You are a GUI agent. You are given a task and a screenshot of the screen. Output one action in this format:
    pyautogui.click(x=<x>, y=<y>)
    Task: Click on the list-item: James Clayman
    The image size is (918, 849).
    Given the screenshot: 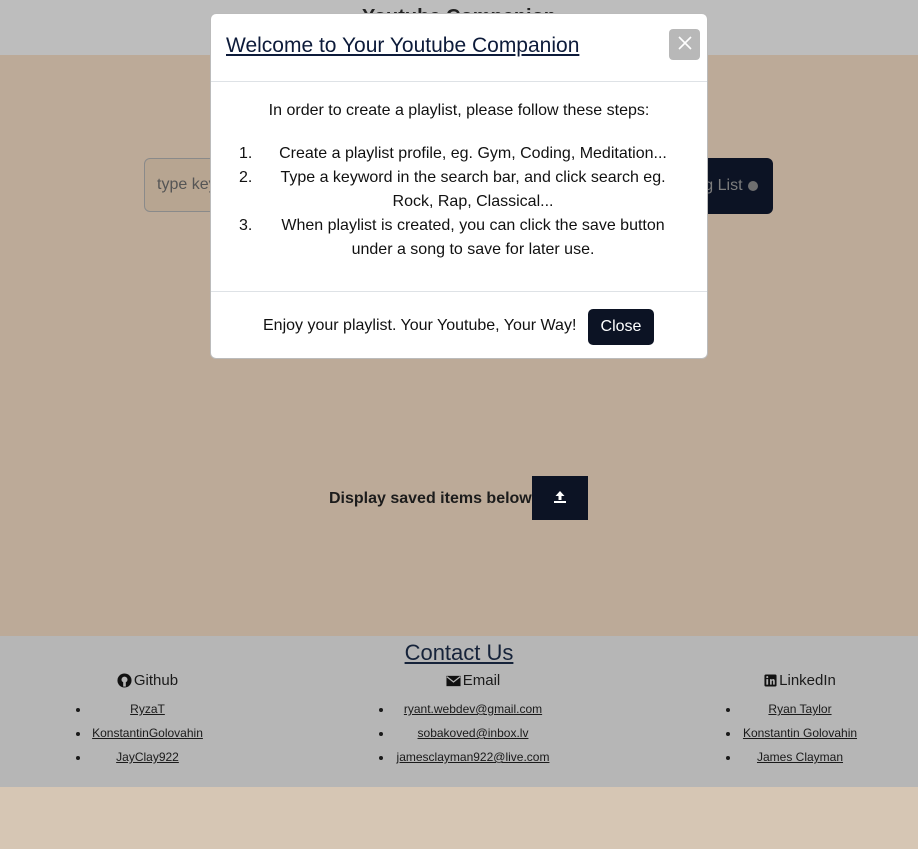 What is the action you would take?
    pyautogui.click(x=800, y=761)
    